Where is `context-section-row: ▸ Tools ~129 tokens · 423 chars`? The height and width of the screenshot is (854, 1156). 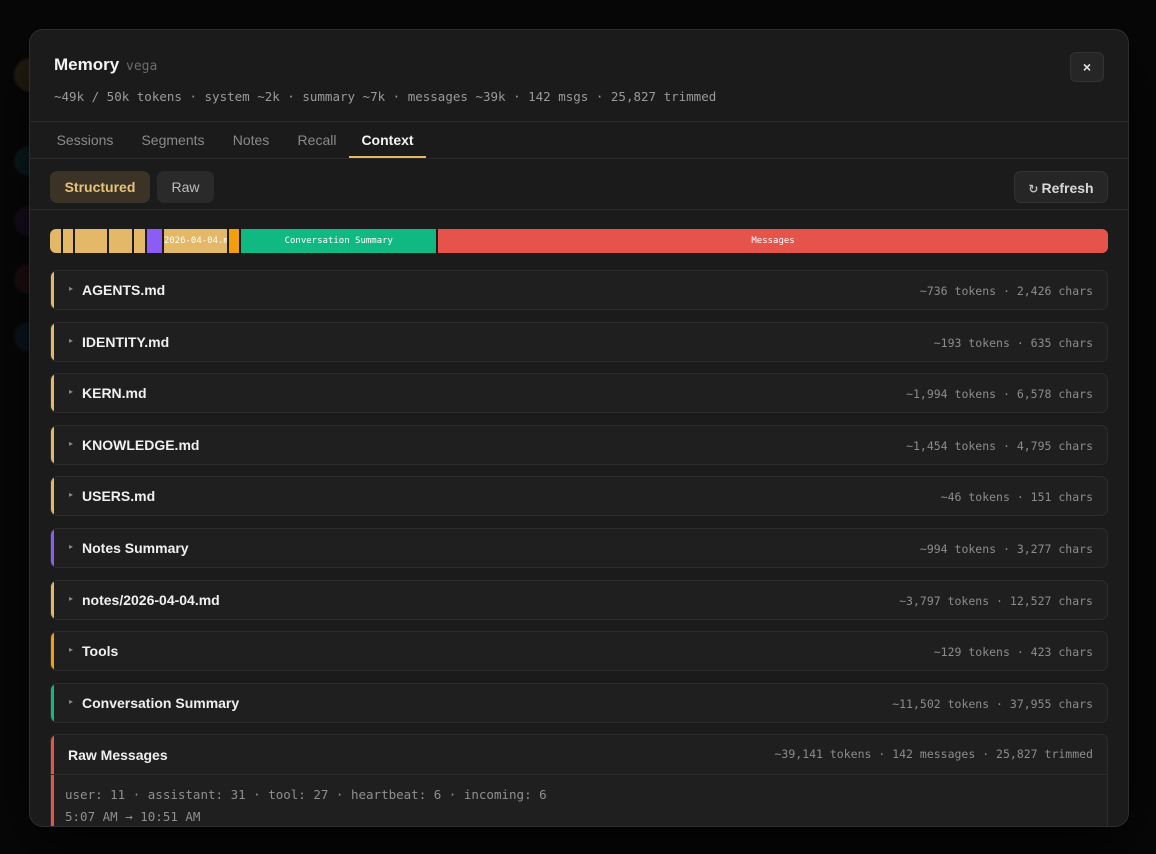 context-section-row: ▸ Tools ~129 tokens · 423 chars is located at coordinates (579, 651).